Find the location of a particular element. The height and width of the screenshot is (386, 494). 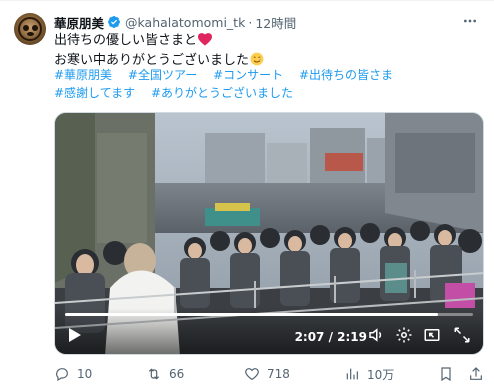

reply-count: 10 is located at coordinates (85, 374).